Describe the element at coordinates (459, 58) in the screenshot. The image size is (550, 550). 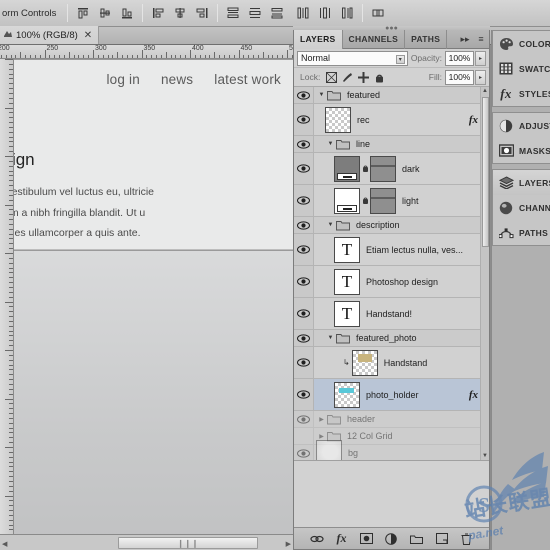
I see `opacity-input: 100%` at that location.